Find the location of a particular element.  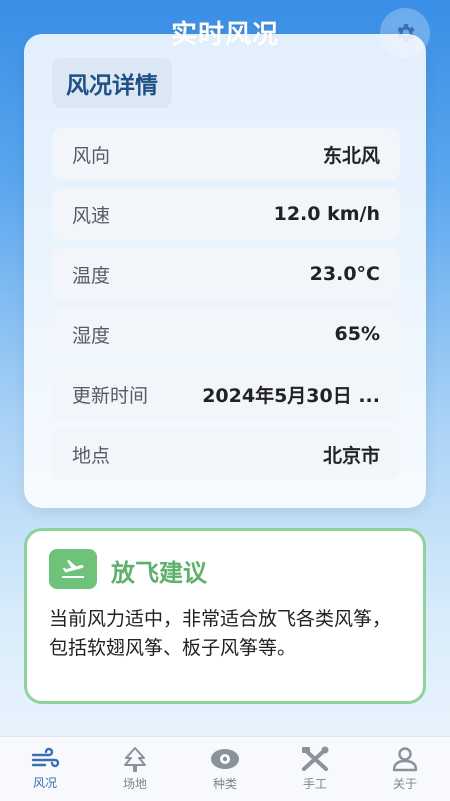

detail-row-wind-speed: 风速 12.0 km/h is located at coordinates (226, 214).